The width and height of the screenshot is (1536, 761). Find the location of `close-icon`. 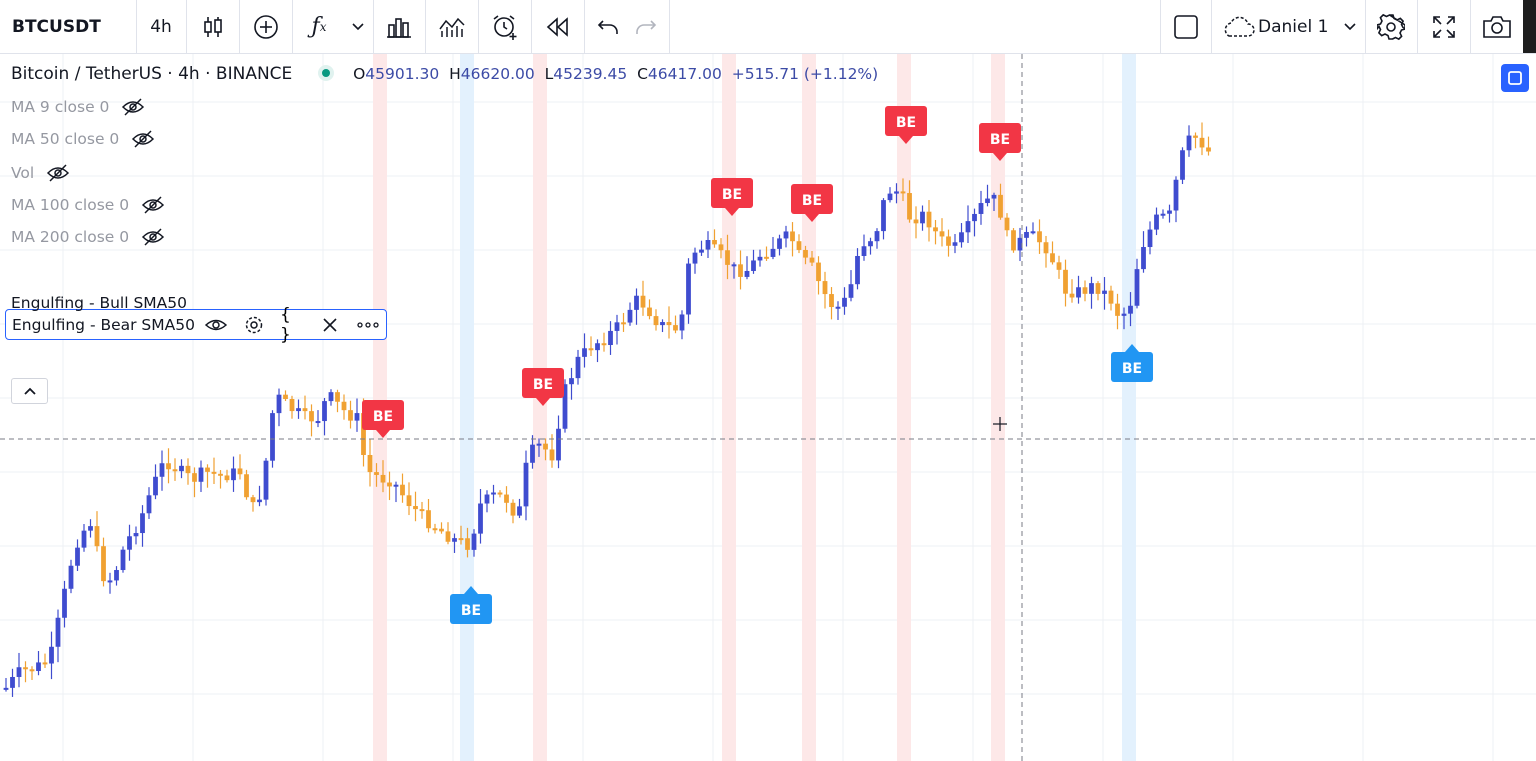

close-icon is located at coordinates (330, 325).